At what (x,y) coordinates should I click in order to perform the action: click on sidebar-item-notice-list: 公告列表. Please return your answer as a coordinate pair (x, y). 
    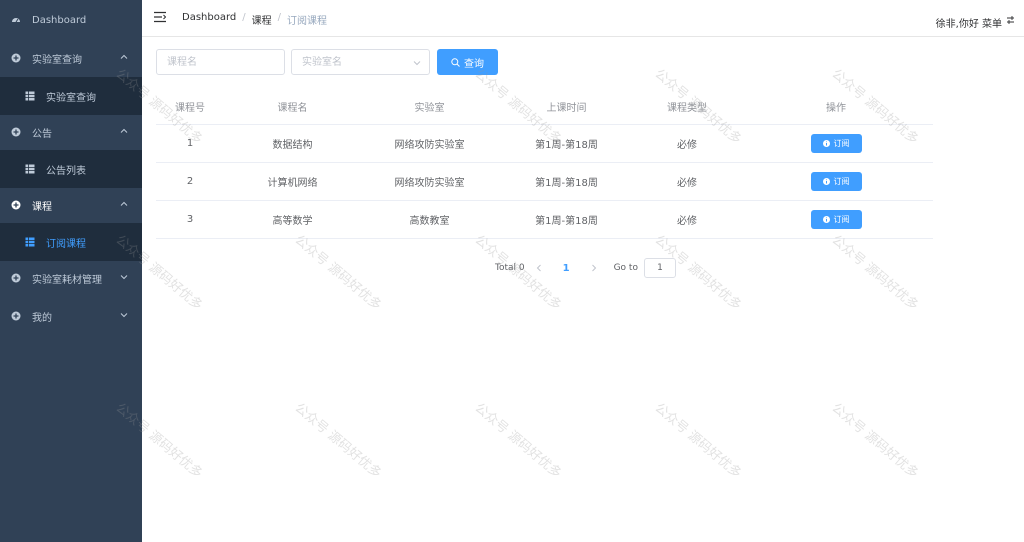
    Looking at the image, I should click on (71, 169).